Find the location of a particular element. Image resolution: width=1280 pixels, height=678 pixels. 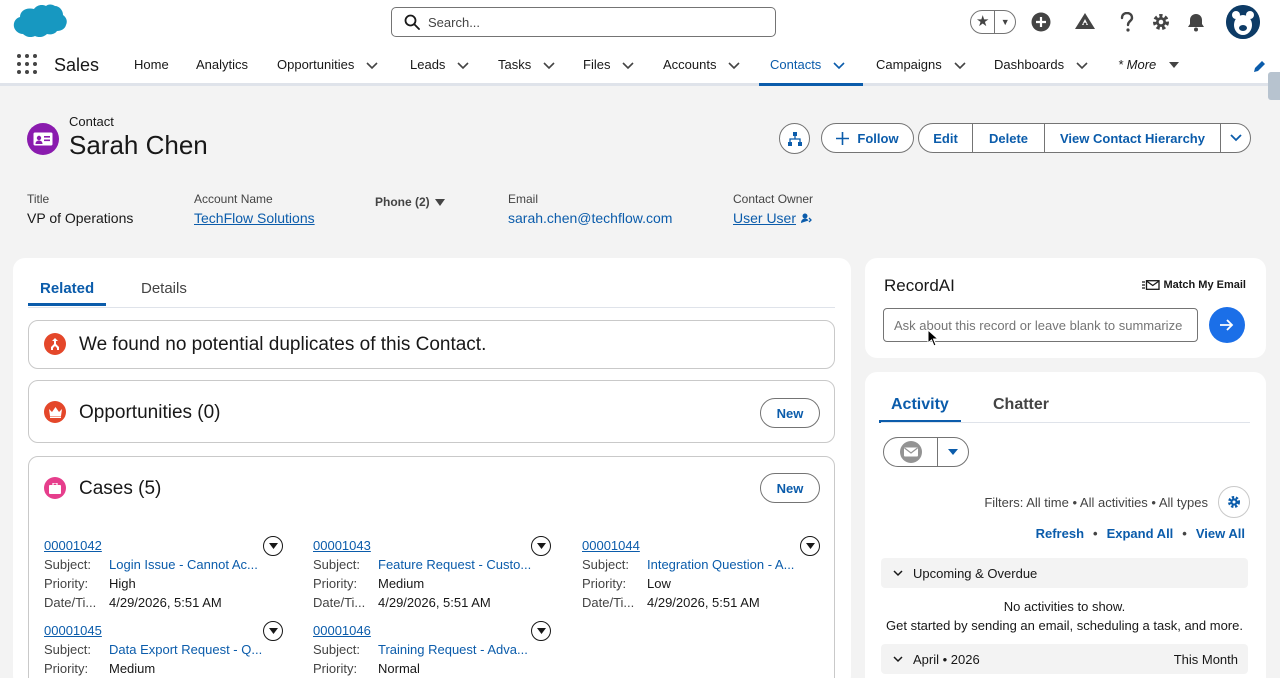

trailhead-icon is located at coordinates (1085, 22).